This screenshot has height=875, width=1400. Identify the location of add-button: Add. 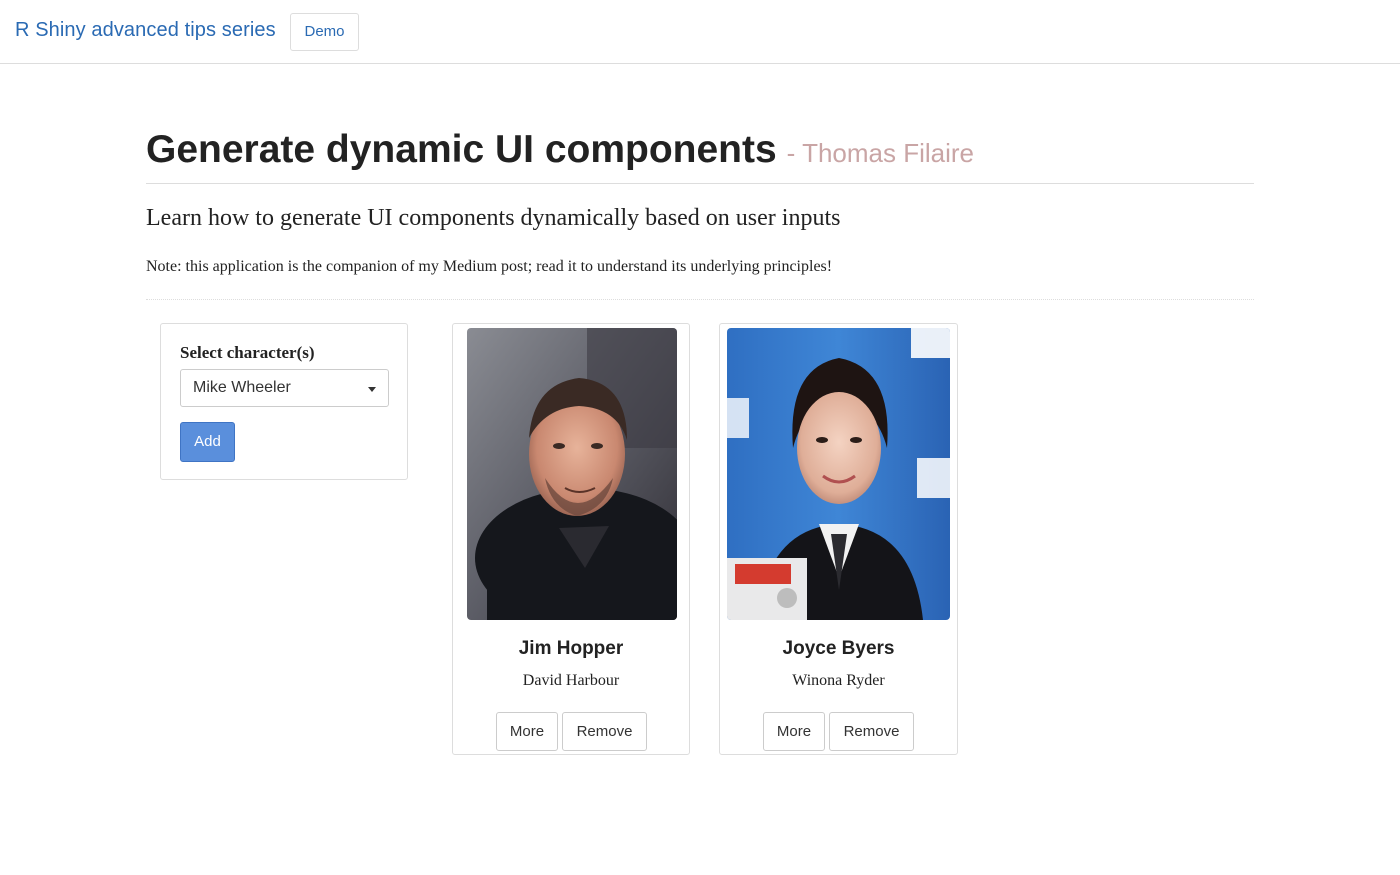
(207, 442).